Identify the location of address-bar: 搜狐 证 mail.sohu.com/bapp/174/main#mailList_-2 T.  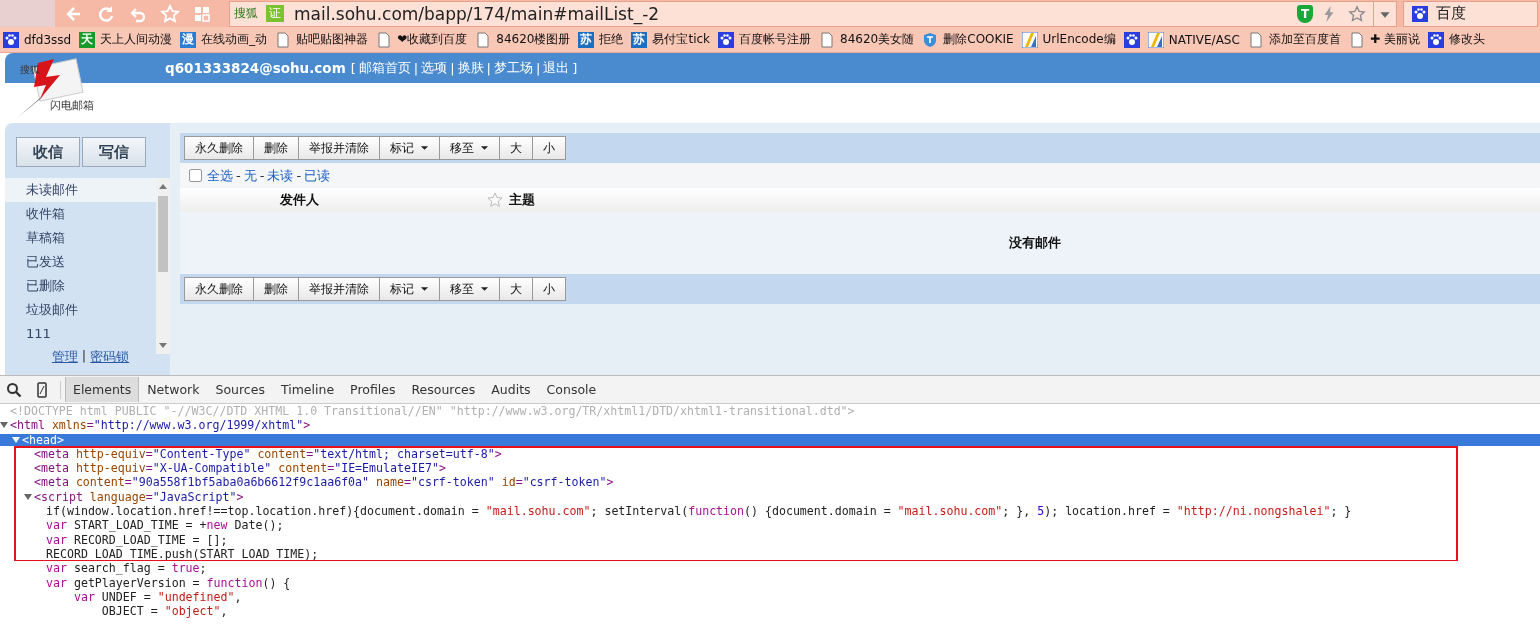
(813, 13).